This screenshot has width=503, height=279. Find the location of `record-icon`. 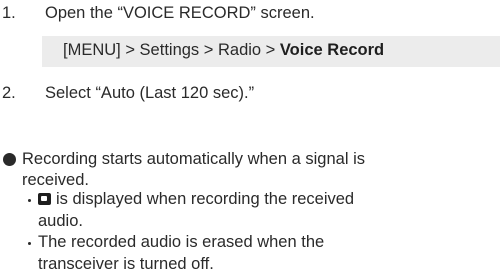

record-icon is located at coordinates (44, 199).